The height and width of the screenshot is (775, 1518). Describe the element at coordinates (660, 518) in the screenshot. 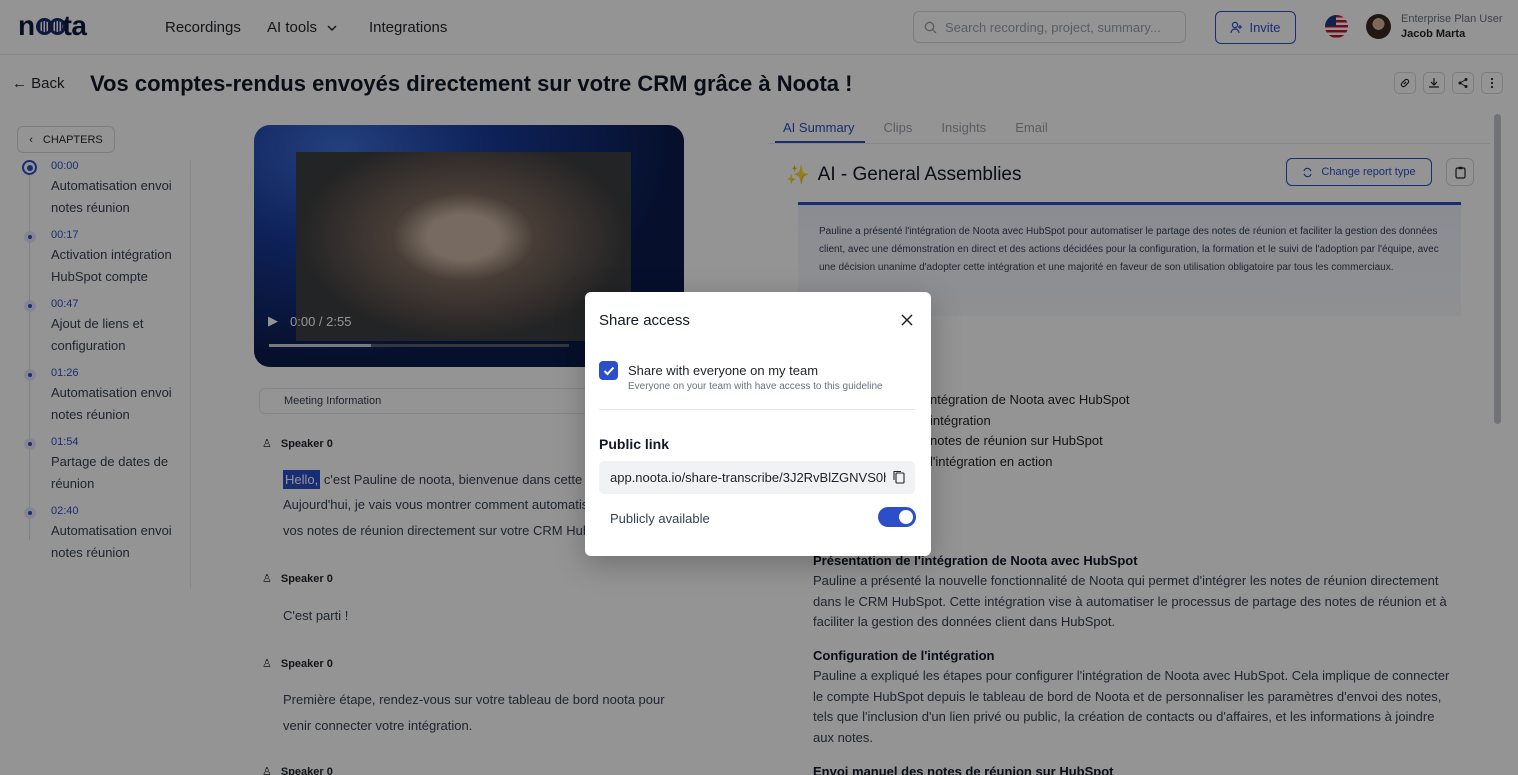

I see `publicly-available-label: Publicly available` at that location.